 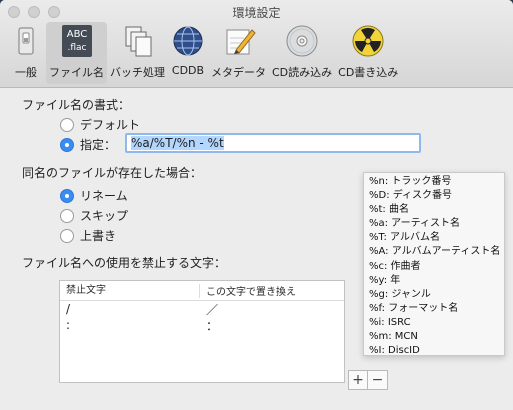 What do you see at coordinates (112, 173) in the screenshot?
I see `duplicate-heading: 同名のファイルが存在した場合：` at bounding box center [112, 173].